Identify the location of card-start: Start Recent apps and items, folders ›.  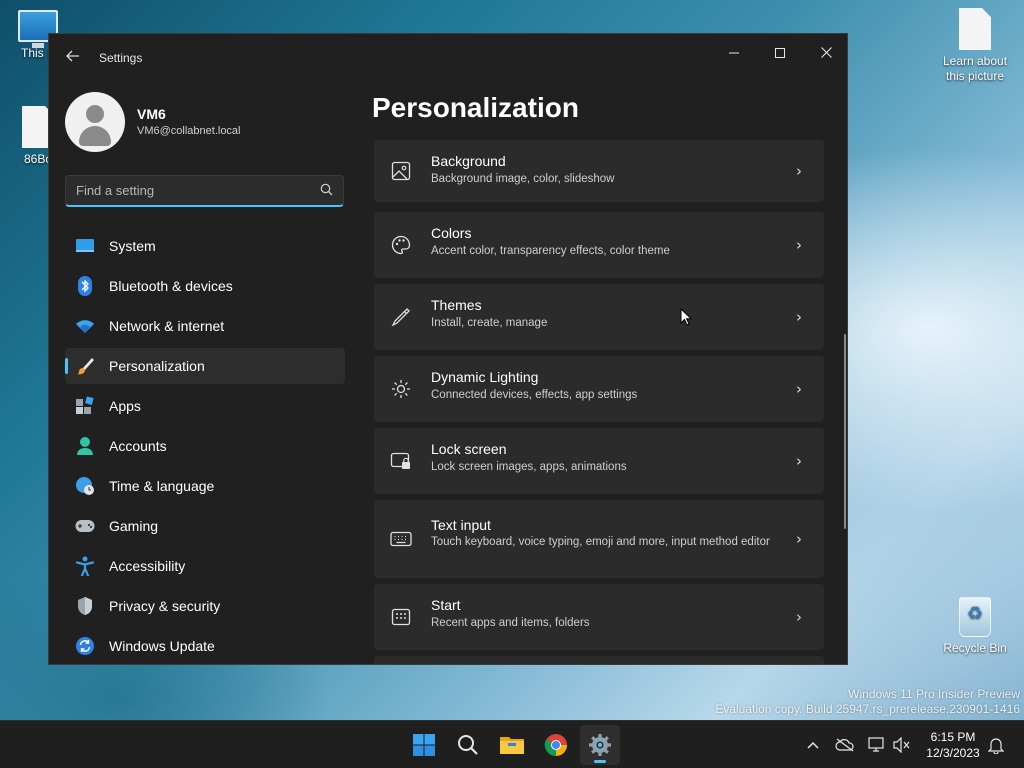
(599, 617).